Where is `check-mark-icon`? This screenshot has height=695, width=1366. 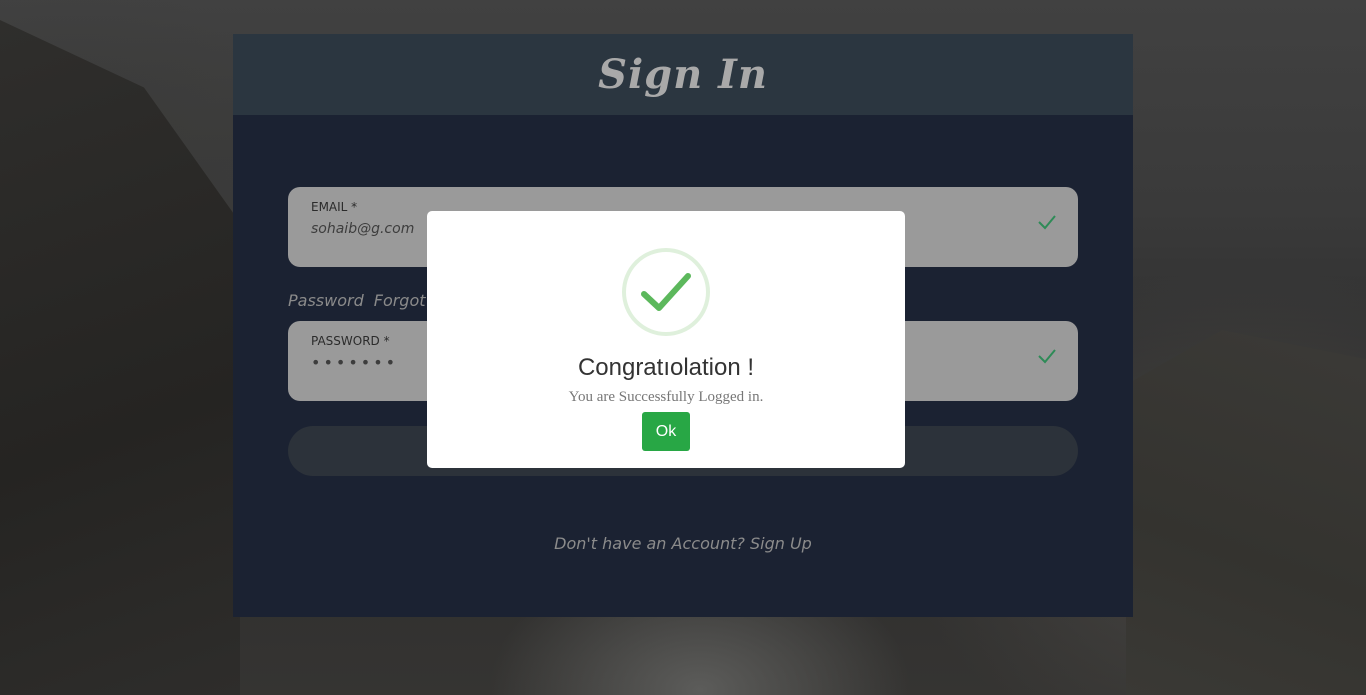 check-mark-icon is located at coordinates (666, 292).